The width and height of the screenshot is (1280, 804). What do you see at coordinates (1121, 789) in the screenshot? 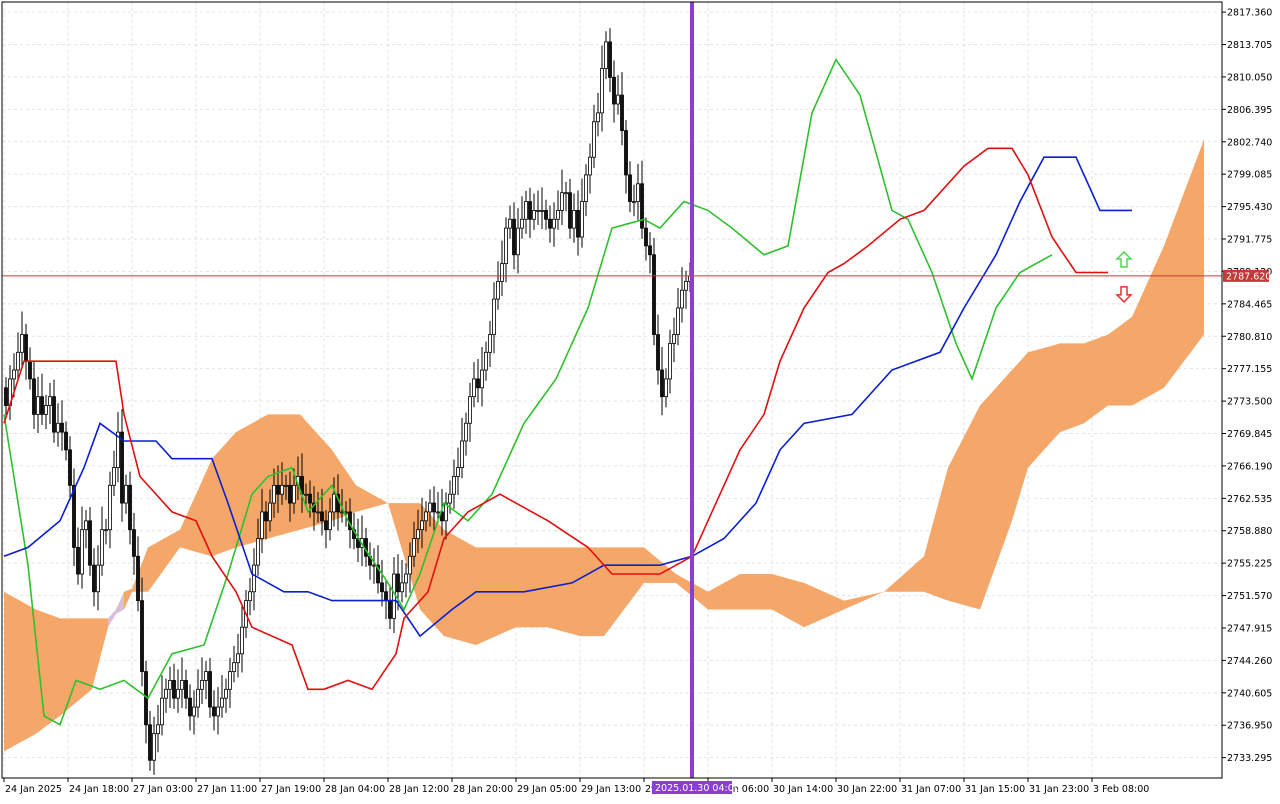
I see `x-tick-label: 3 Feb 08:00` at bounding box center [1121, 789].